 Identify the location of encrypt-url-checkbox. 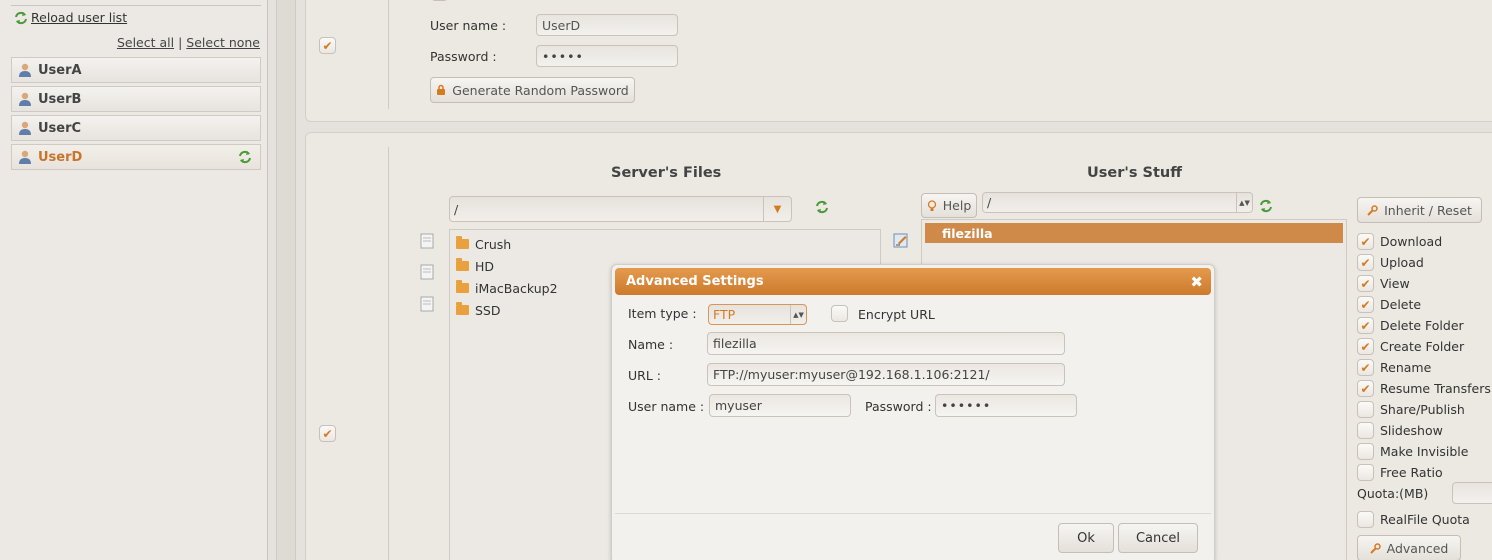
(839, 313).